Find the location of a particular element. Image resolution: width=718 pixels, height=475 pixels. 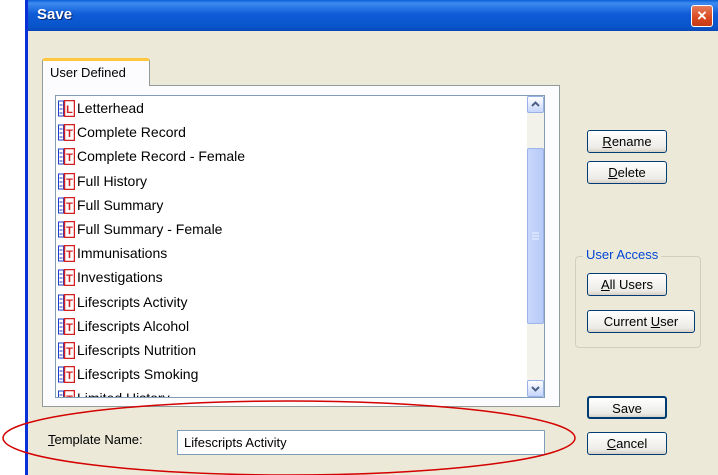

list-item-label: Investigations is located at coordinates (120, 277).